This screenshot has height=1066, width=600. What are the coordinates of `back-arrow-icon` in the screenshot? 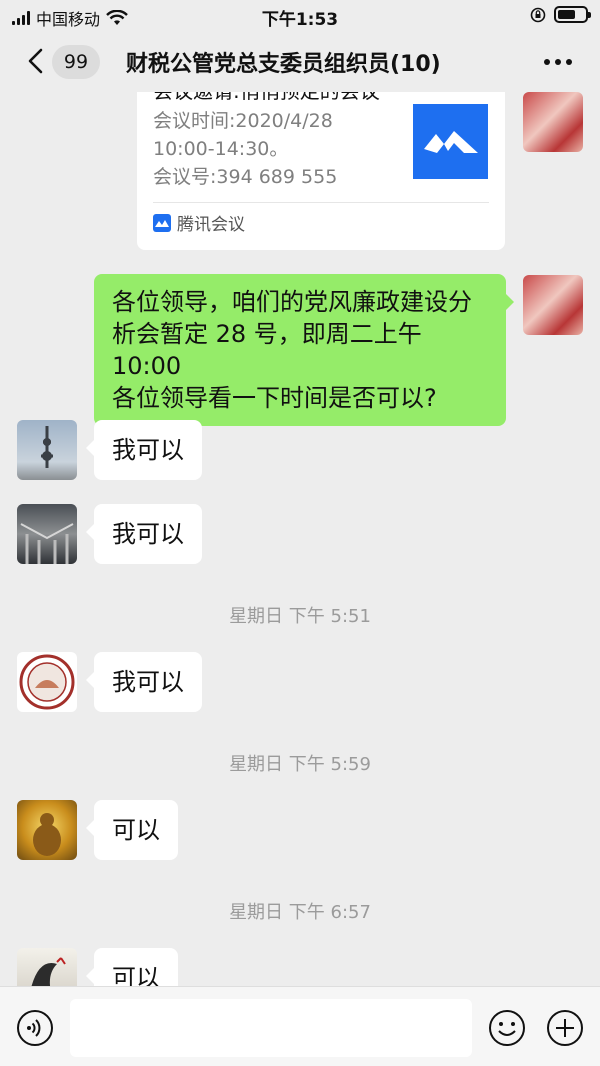 It's located at (37, 61).